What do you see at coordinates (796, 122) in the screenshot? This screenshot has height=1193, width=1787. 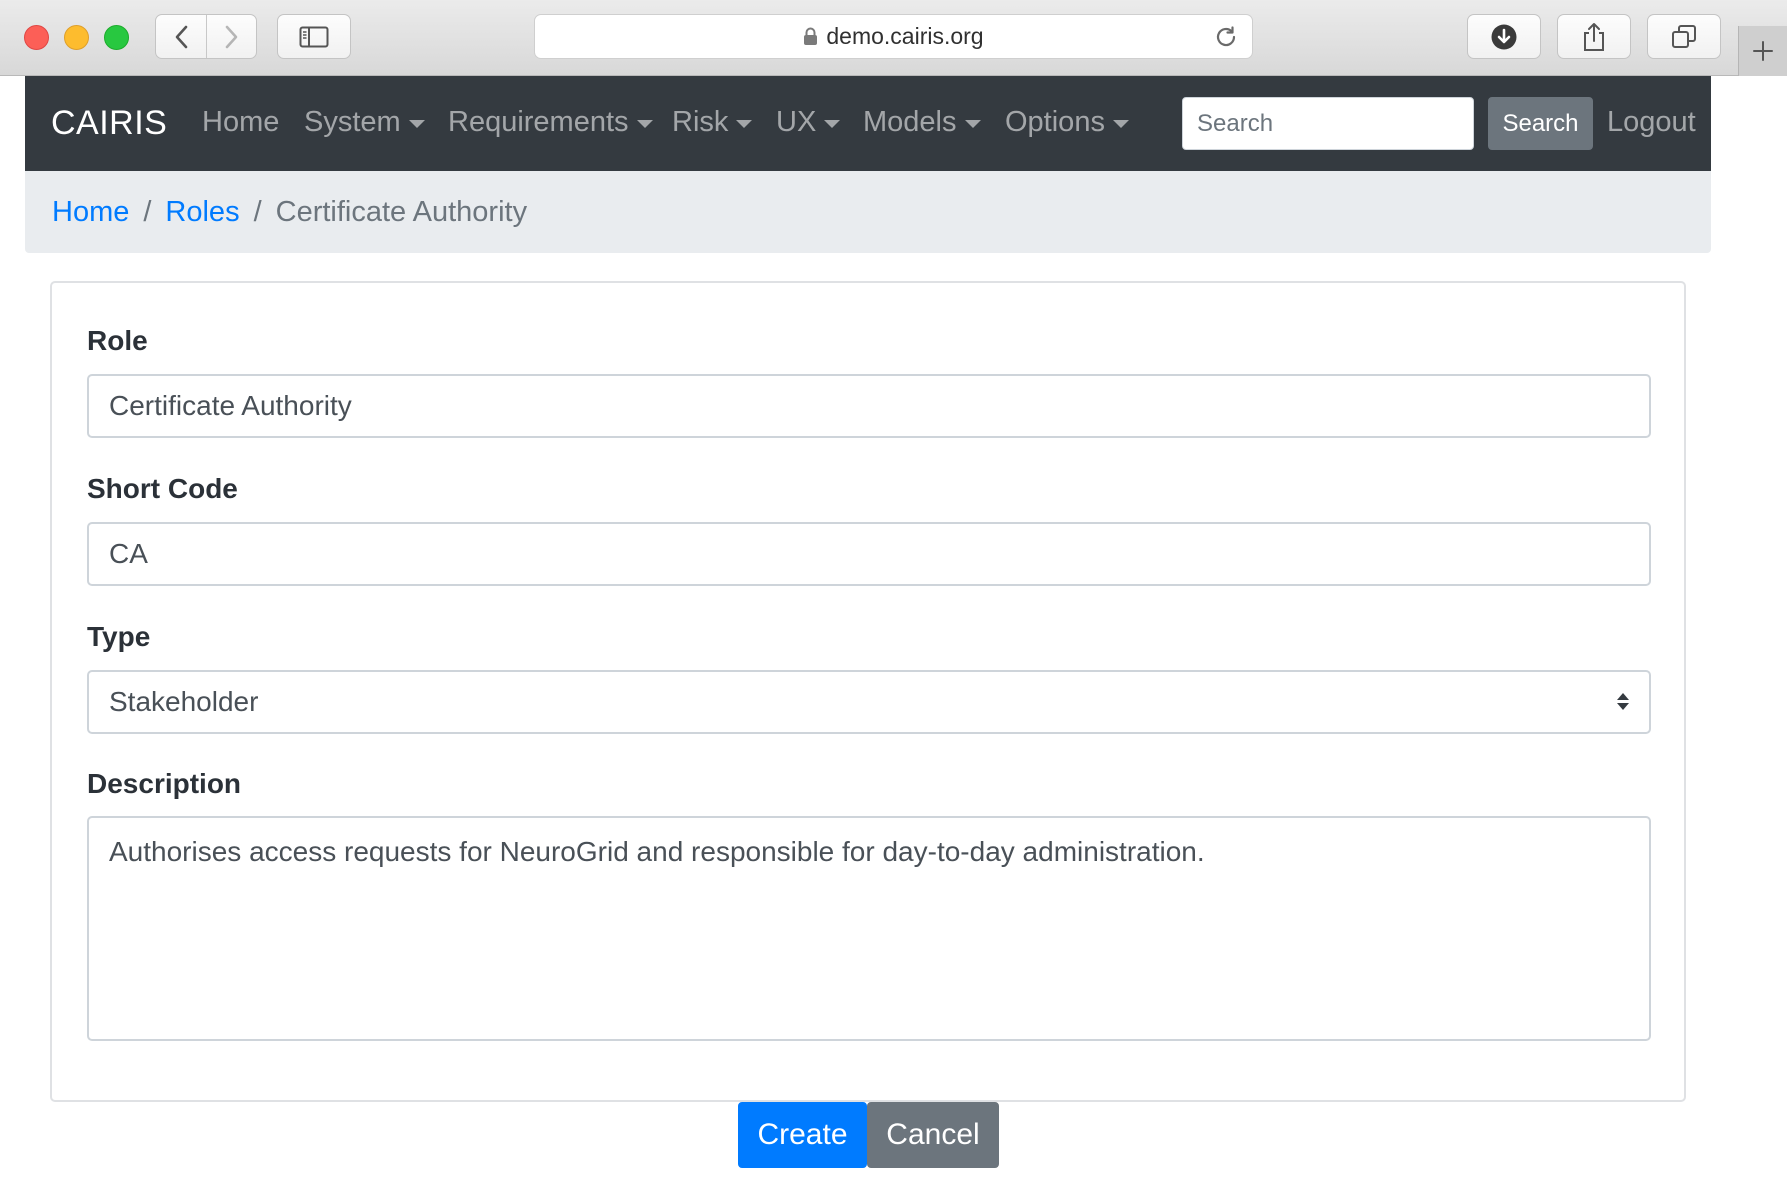 I see `nav-ux-label: UX` at bounding box center [796, 122].